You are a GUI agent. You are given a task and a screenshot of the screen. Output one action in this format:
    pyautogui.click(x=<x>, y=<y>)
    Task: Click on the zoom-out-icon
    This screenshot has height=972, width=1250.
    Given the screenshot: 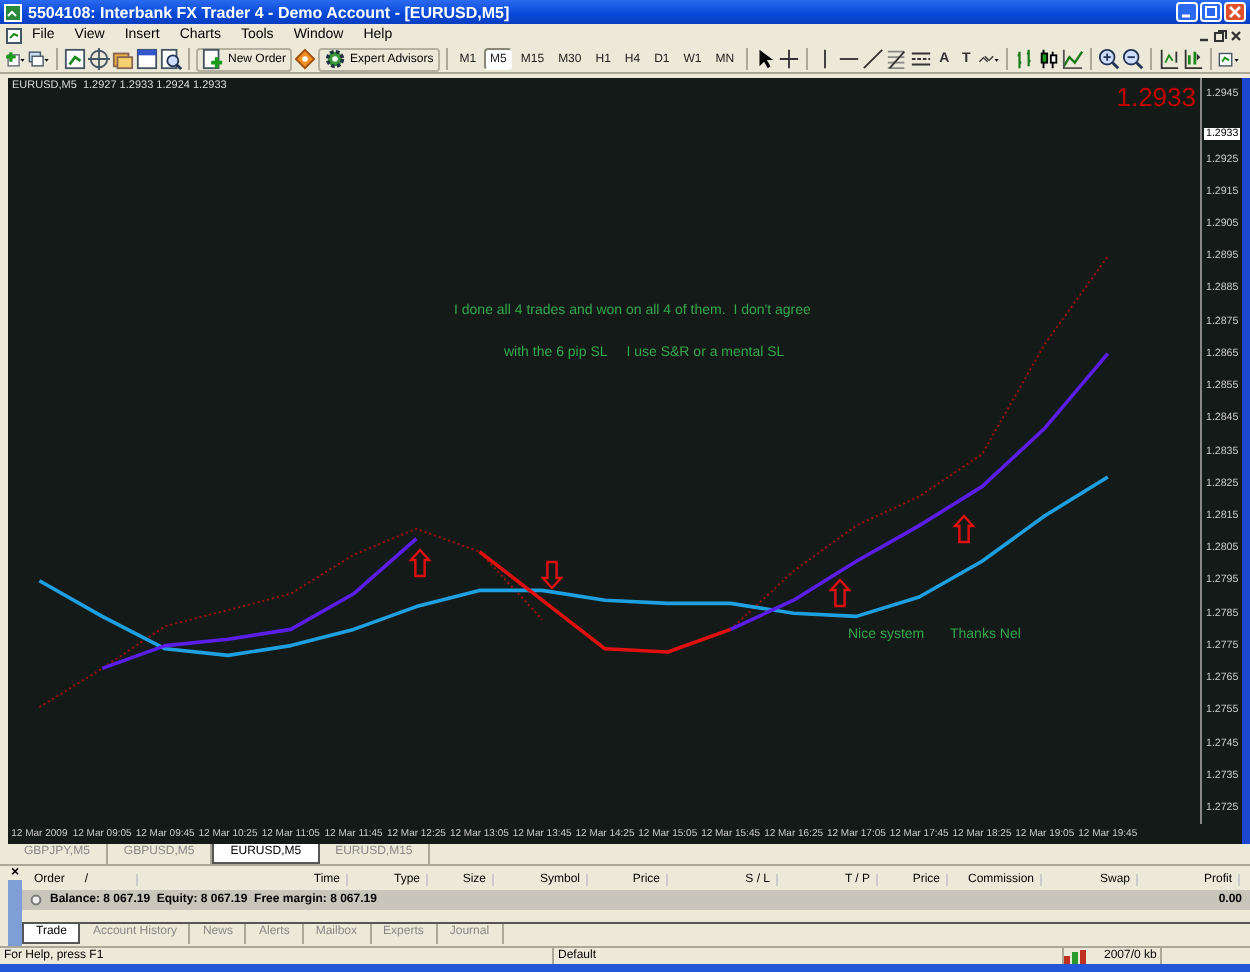 What is the action you would take?
    pyautogui.click(x=1133, y=59)
    